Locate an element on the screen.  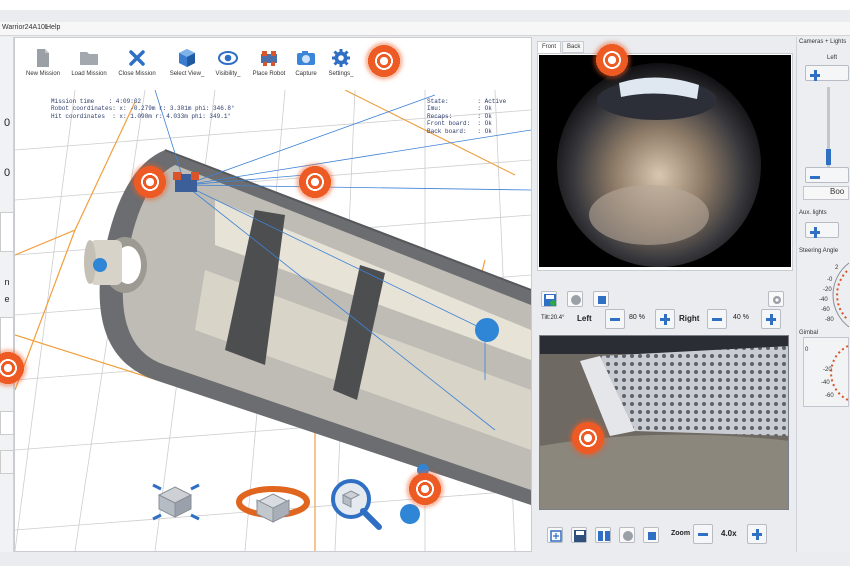
aux-lights-label: Aux. lights is located at coordinates (813, 213).